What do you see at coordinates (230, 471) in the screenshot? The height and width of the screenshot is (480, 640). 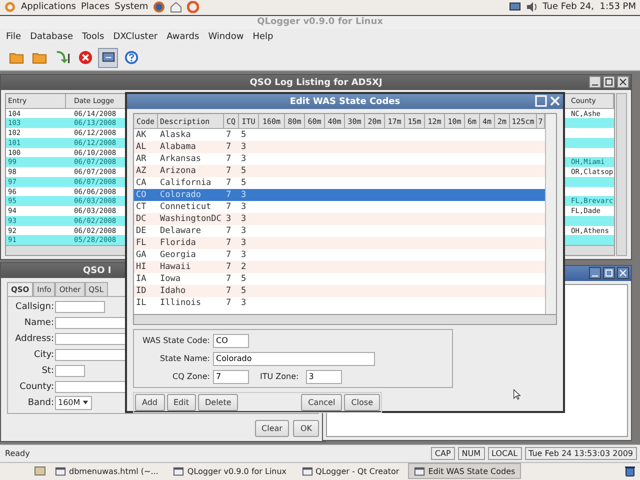 I see `taskbar-item: QLogger v0.9.0 for Linux` at bounding box center [230, 471].